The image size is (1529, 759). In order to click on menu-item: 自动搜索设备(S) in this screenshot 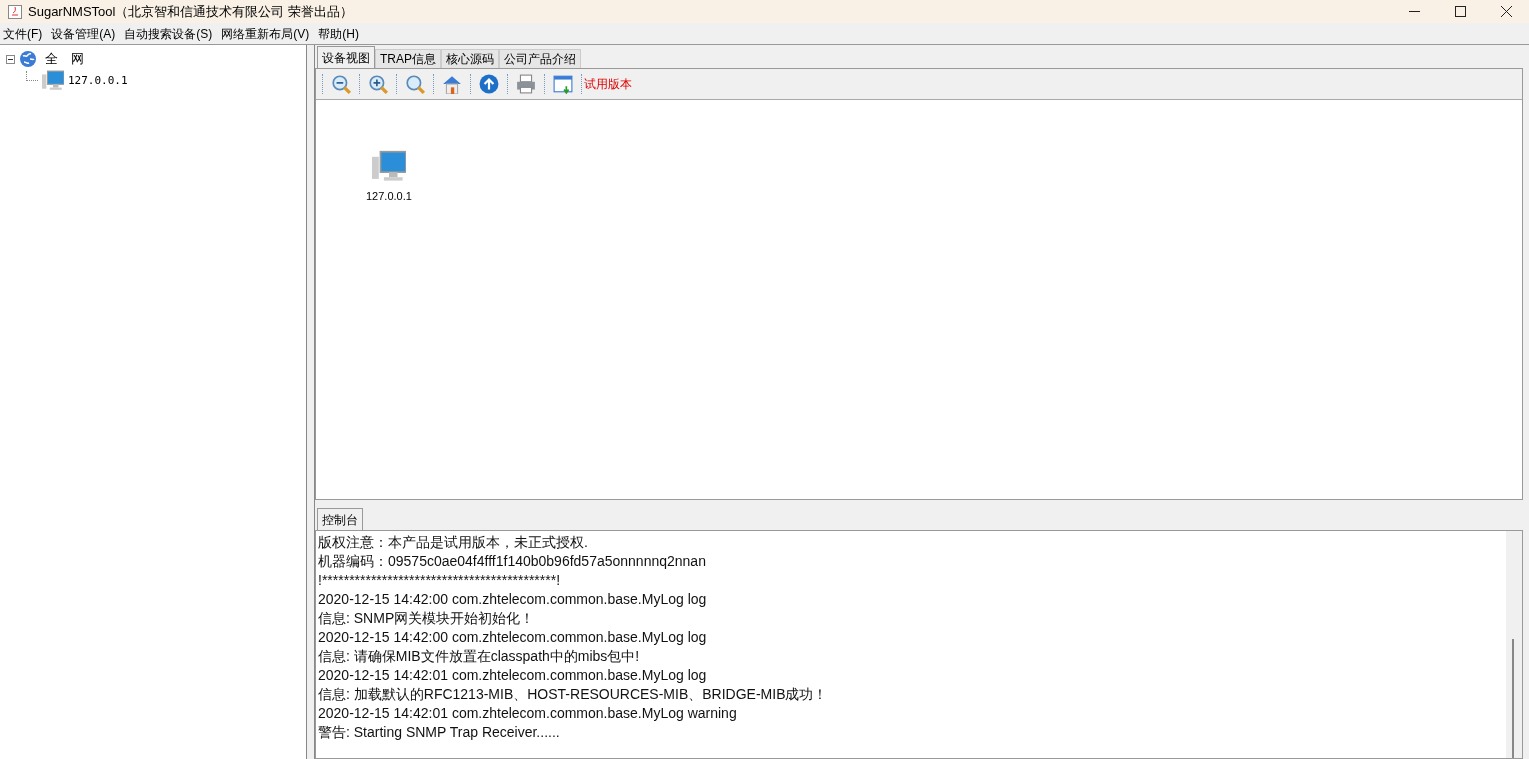, I will do `click(168, 33)`.